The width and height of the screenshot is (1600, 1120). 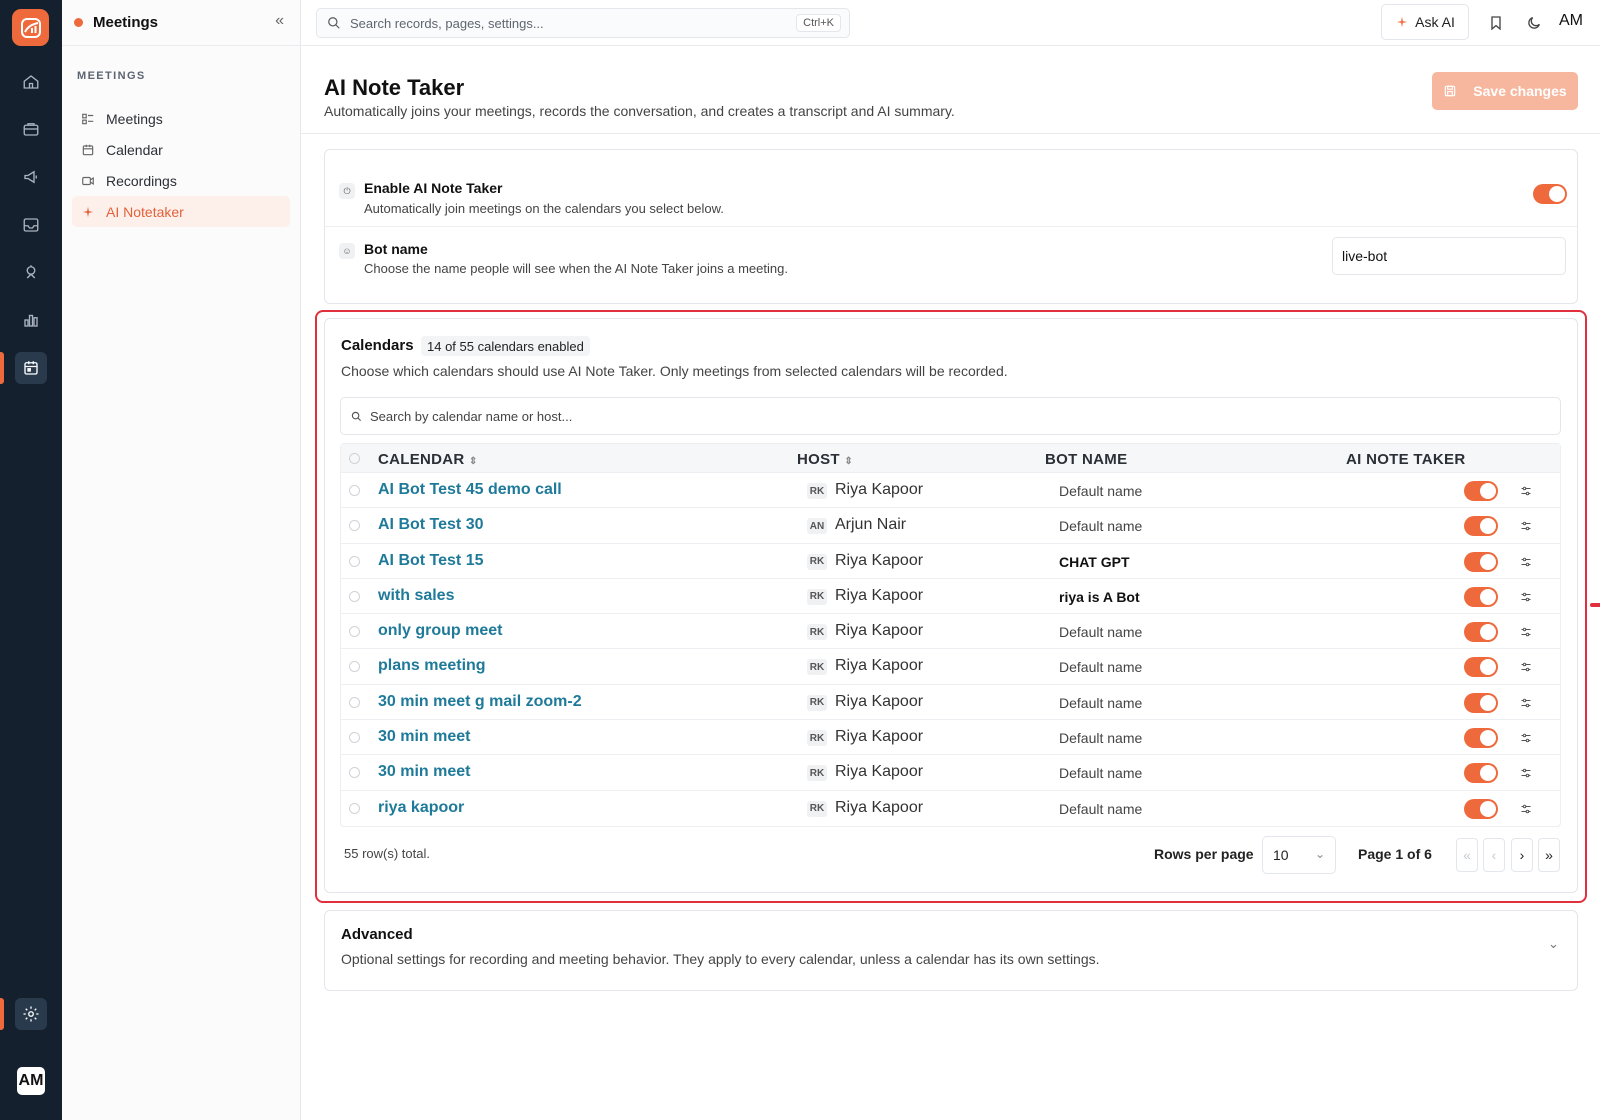 What do you see at coordinates (31, 177) in the screenshot?
I see `megaphone-icon` at bounding box center [31, 177].